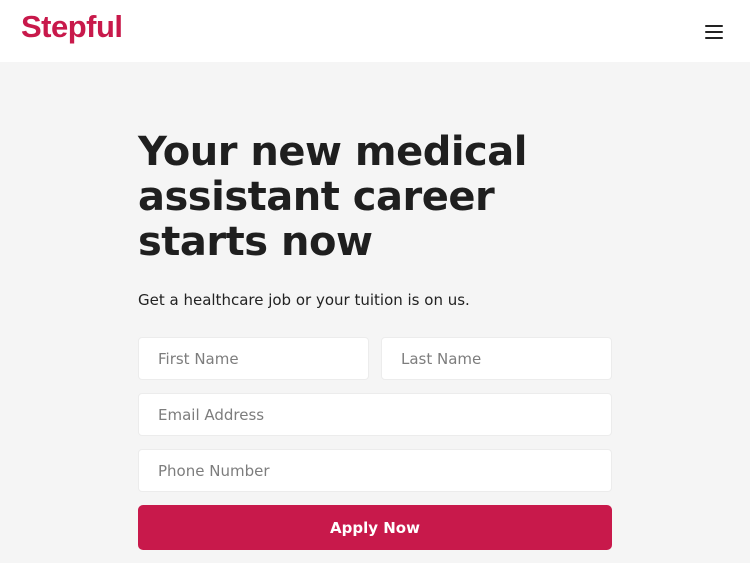 The image size is (750, 563). Describe the element at coordinates (253, 358) in the screenshot. I see `first-name-input` at that location.